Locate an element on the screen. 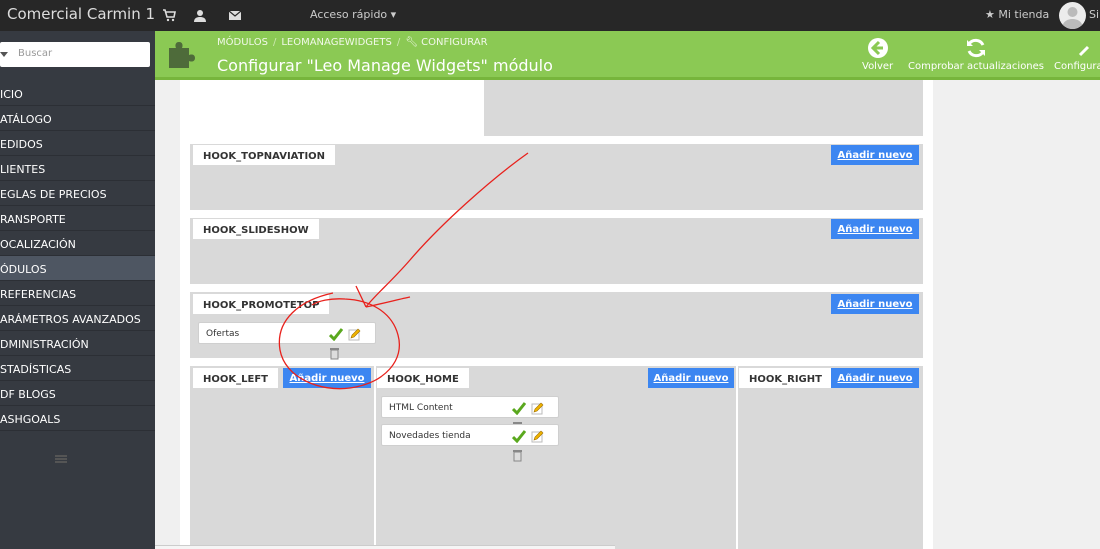 This screenshot has height=549, width=1100. hook-block-top is located at coordinates (703, 108).